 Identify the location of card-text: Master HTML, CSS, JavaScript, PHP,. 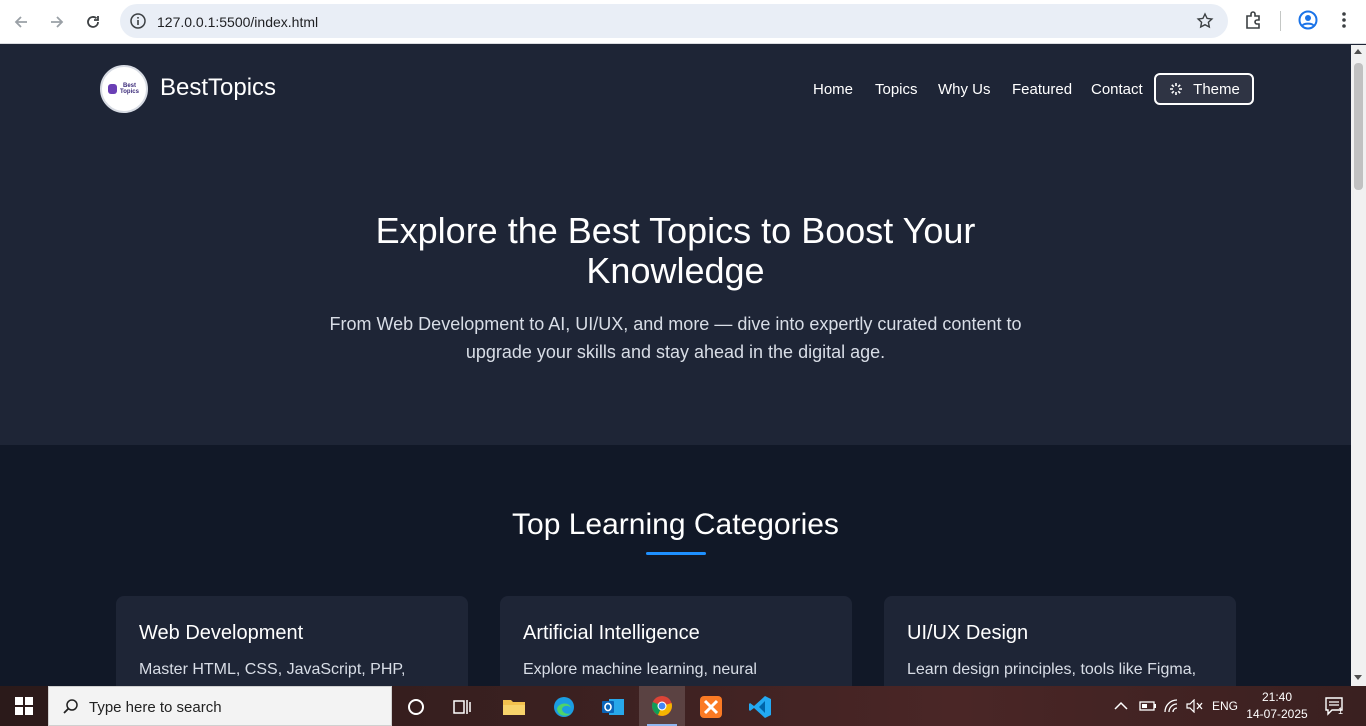
(272, 669).